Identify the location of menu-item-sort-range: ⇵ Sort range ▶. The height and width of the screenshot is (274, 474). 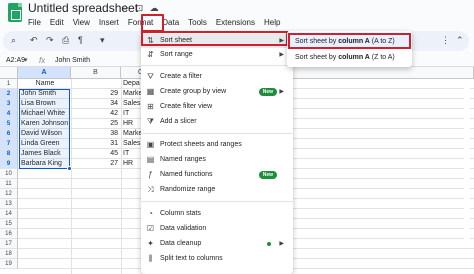
(217, 55).